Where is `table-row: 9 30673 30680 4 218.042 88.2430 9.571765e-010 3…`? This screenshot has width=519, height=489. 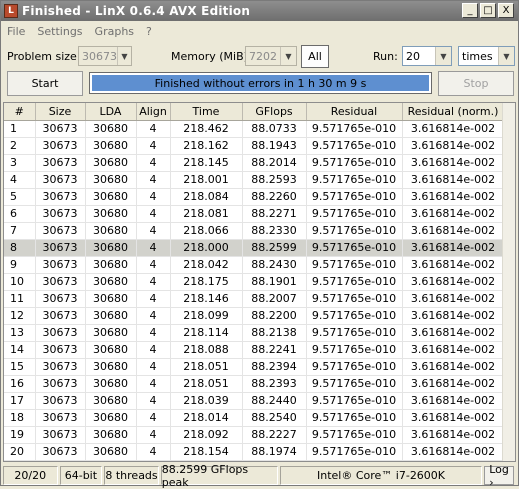 table-row: 9 30673 30680 4 218.042 88.2430 9.571765e-010 3… is located at coordinates (254, 265).